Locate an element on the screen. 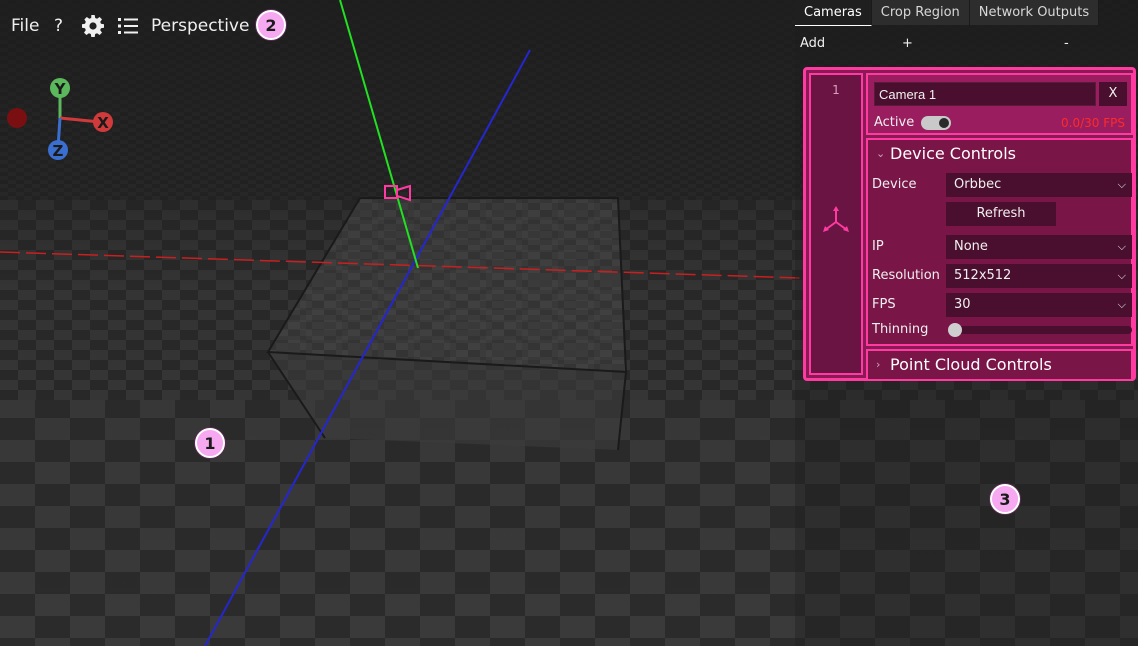 Image resolution: width=1138 pixels, height=646 pixels. camera-card: 1 X Active 0.0/30 FPS is located at coordinates (969, 224).